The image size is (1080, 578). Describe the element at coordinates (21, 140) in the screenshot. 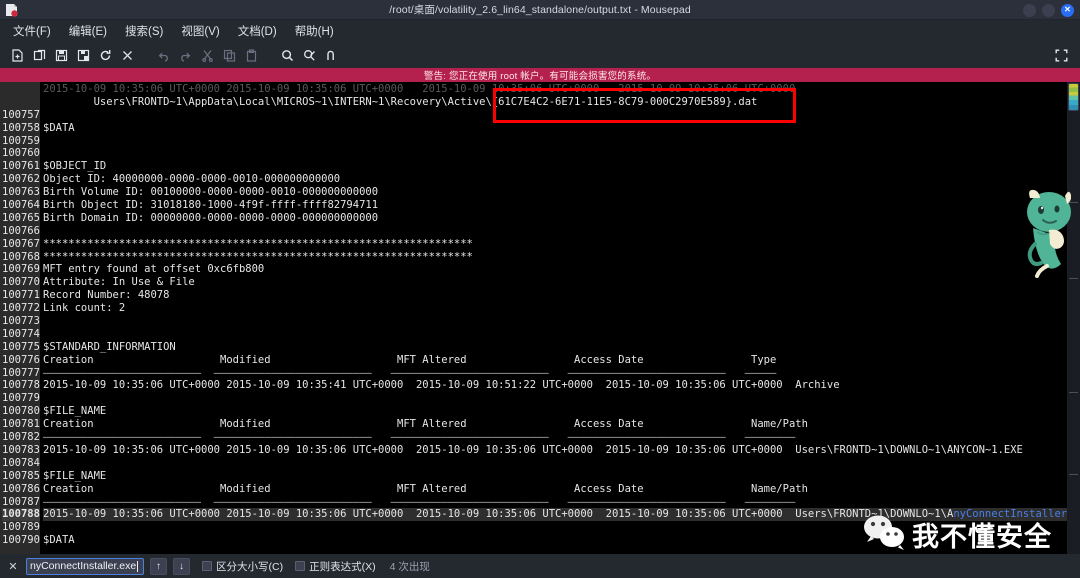

I see `line-number: 100759` at that location.